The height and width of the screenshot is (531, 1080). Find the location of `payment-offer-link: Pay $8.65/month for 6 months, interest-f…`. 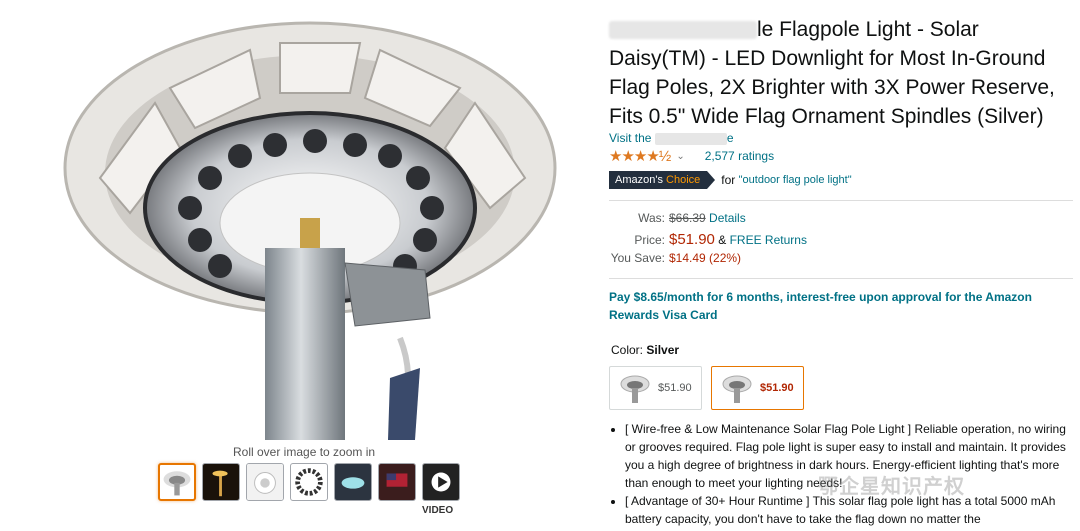

payment-offer-link: Pay $8.65/month for 6 months, interest-f… is located at coordinates (841, 306).